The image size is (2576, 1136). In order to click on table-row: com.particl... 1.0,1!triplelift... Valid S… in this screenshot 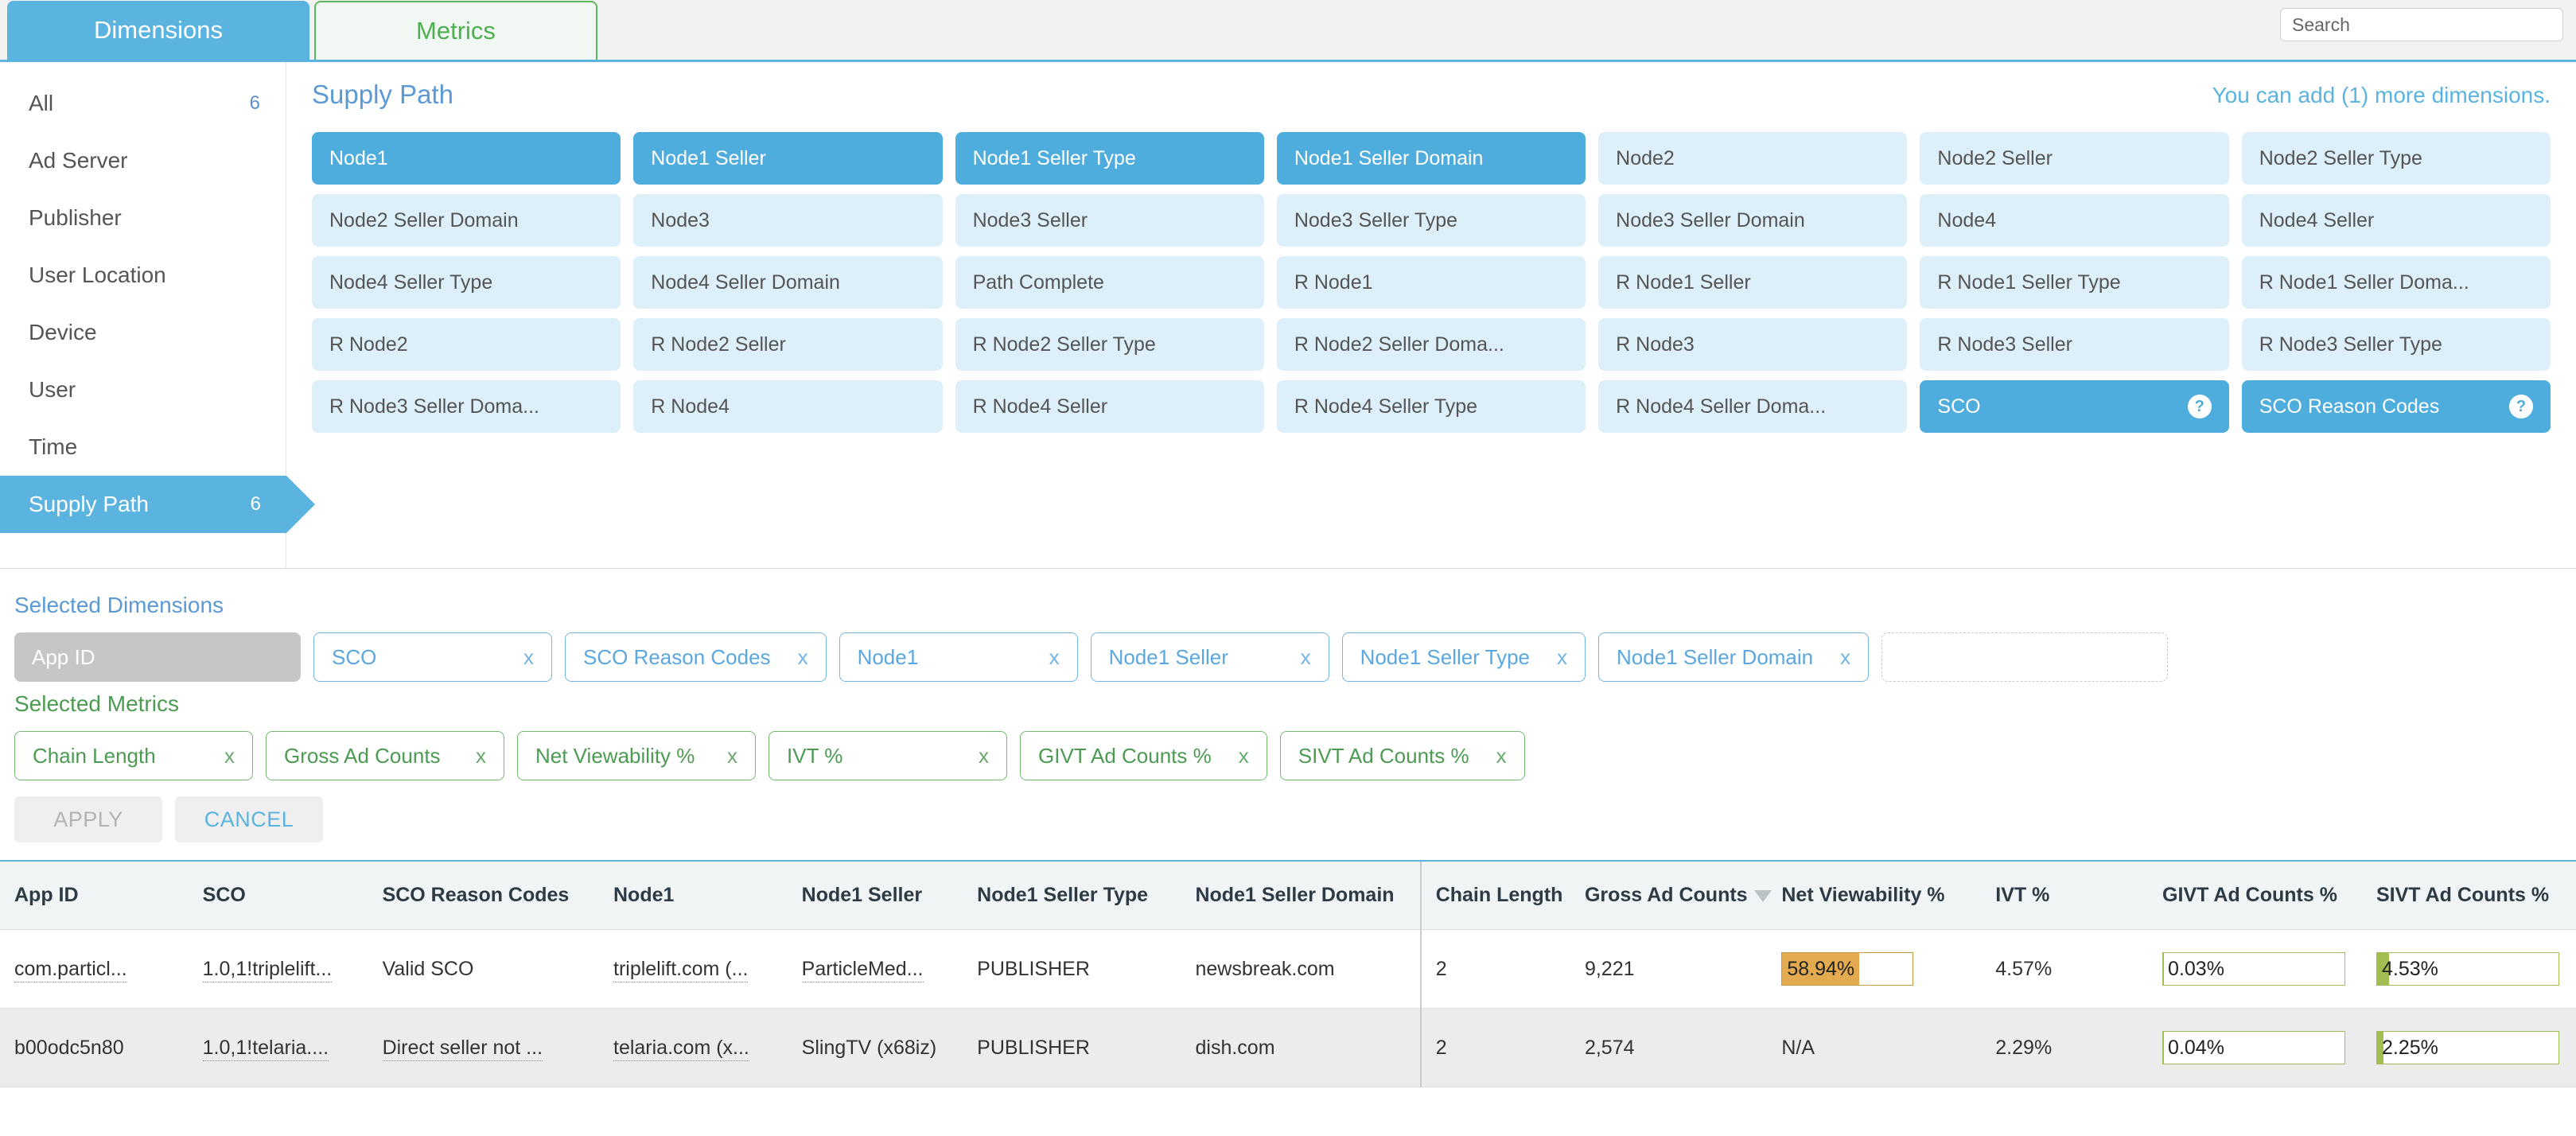, I will do `click(1288, 969)`.